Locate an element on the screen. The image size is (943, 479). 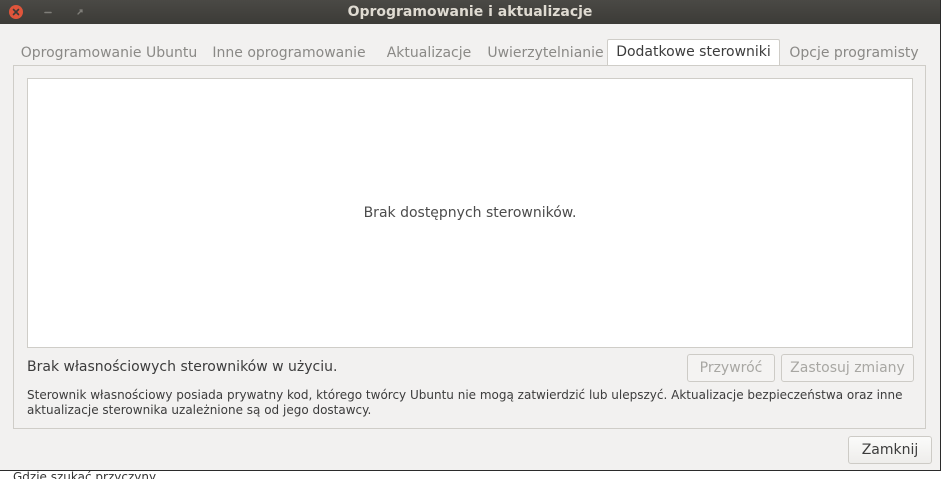
tab-updates: Aktualizacje is located at coordinates (429, 53).